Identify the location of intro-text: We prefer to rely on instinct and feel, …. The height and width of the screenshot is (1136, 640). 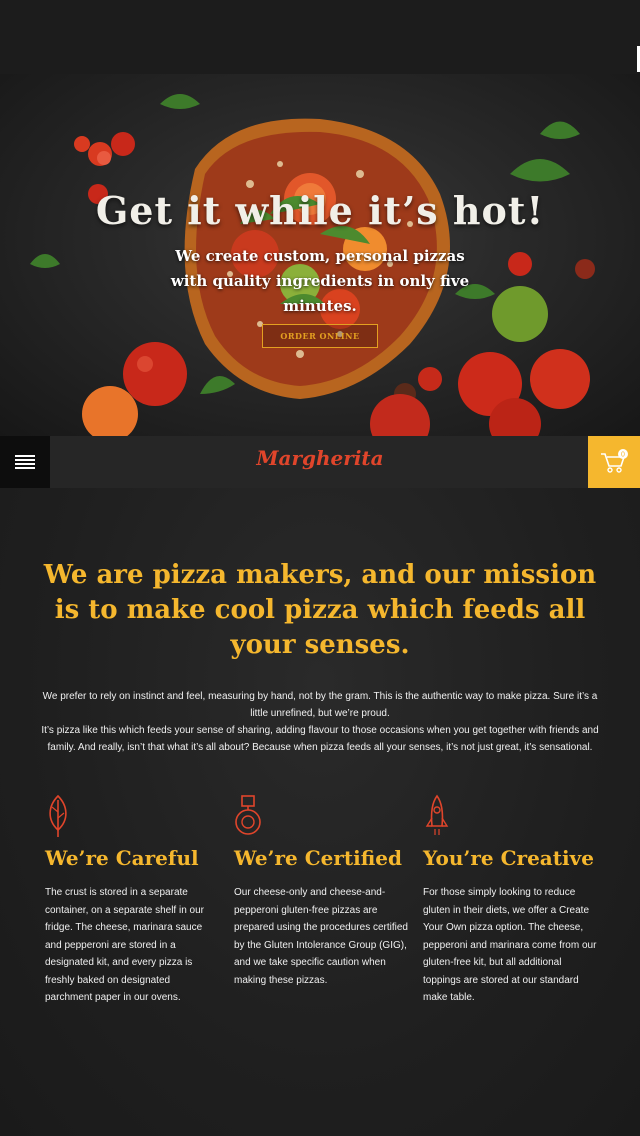
(320, 722).